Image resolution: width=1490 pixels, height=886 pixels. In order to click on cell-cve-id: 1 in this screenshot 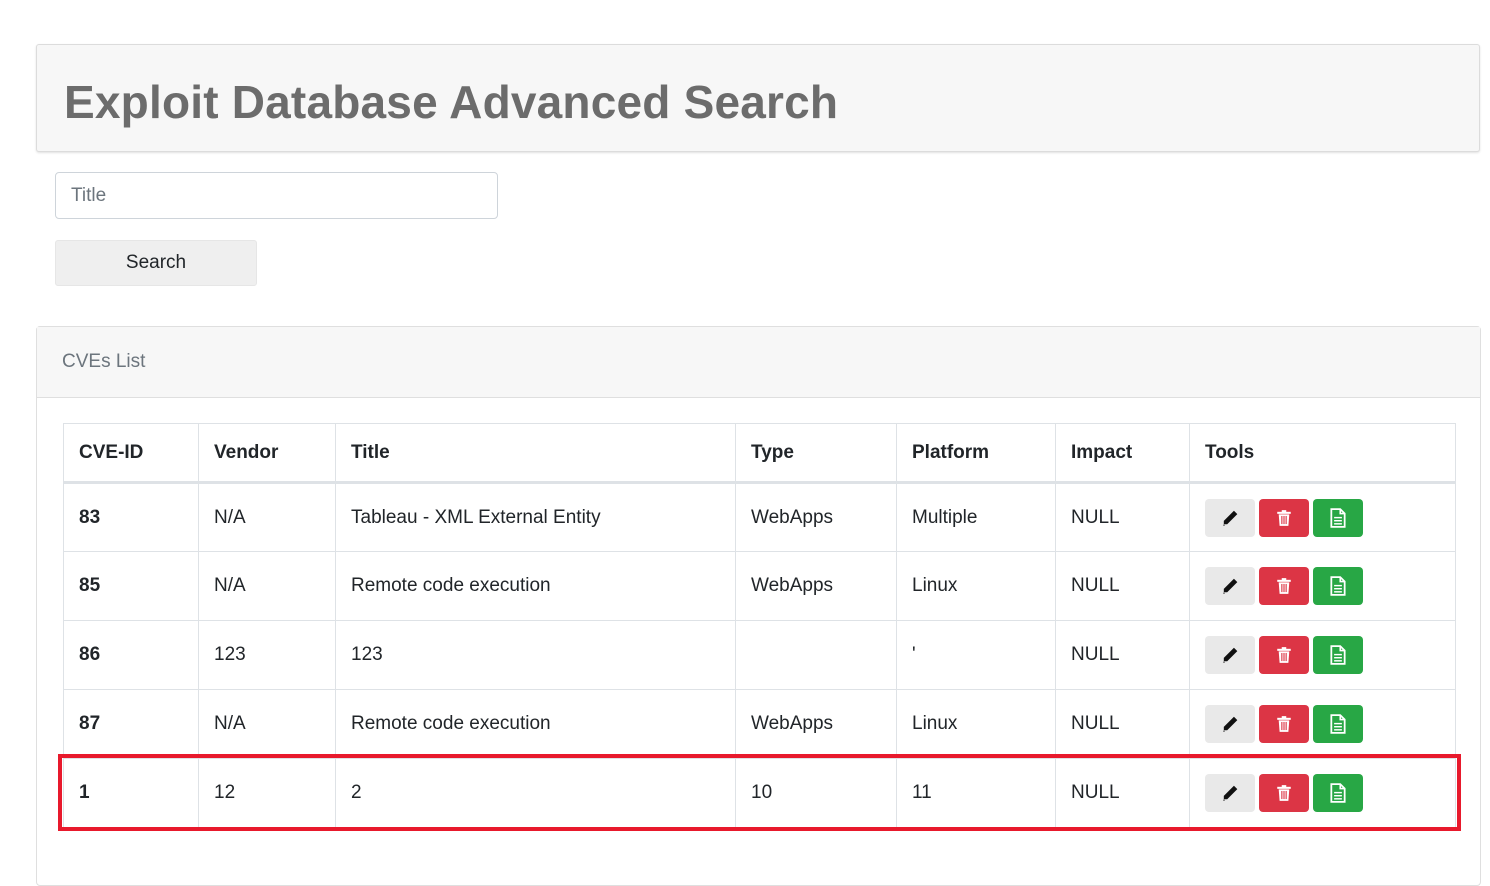, I will do `click(131, 793)`.